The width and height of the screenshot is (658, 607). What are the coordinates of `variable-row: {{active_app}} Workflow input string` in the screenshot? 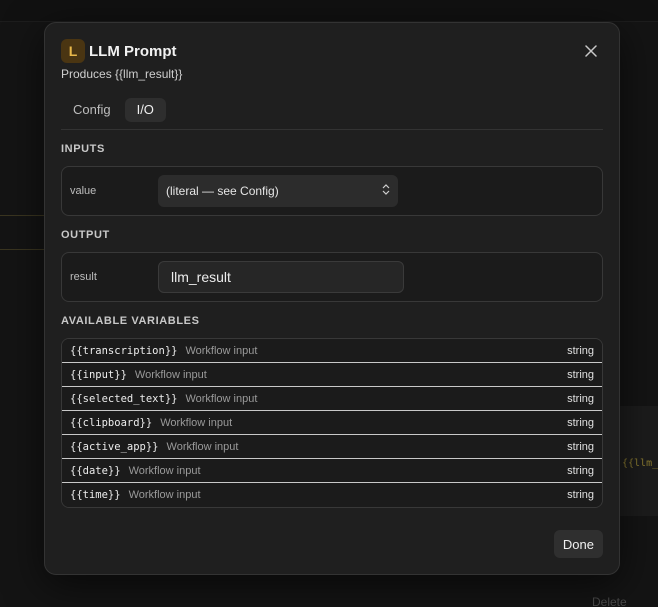 It's located at (332, 447).